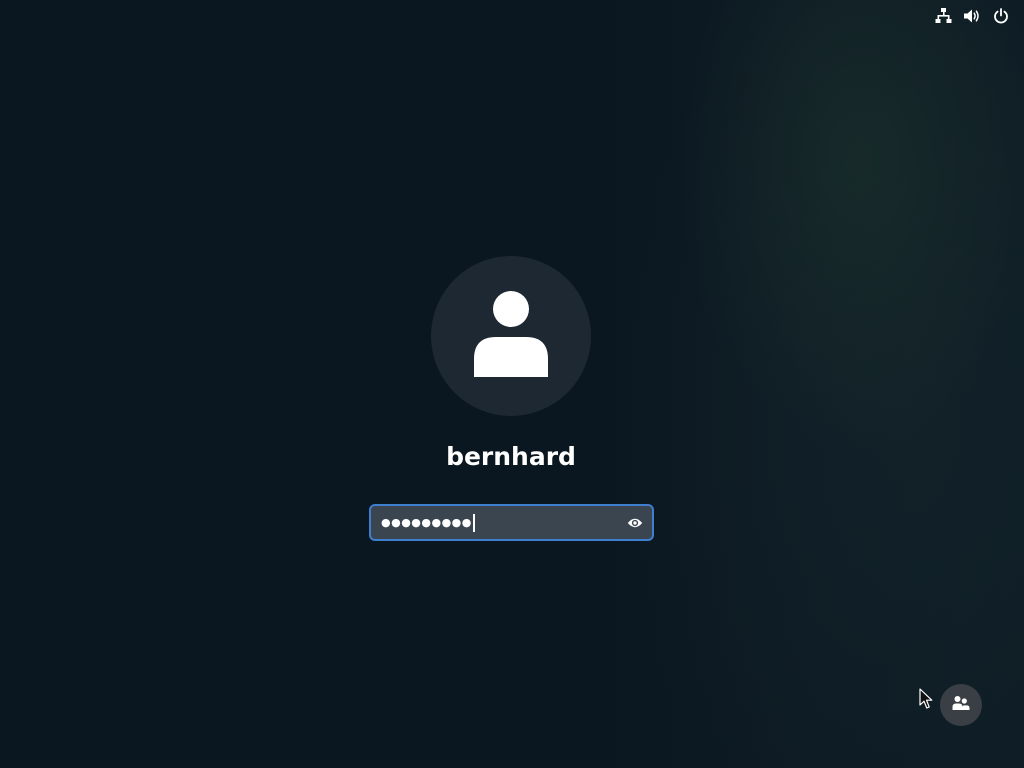 The image size is (1024, 768). I want to click on user-avatar, so click(511, 336).